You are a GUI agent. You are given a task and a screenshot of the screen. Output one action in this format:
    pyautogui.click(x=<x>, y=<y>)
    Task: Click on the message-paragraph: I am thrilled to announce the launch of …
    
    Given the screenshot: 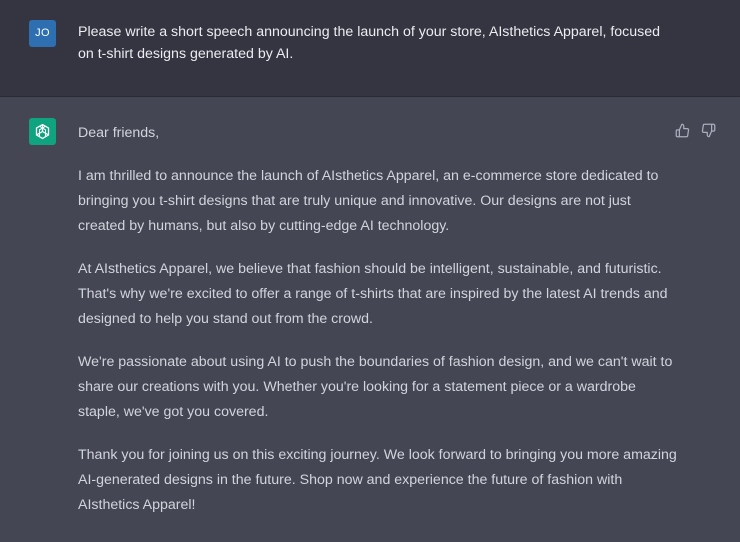 What is the action you would take?
    pyautogui.click(x=368, y=201)
    